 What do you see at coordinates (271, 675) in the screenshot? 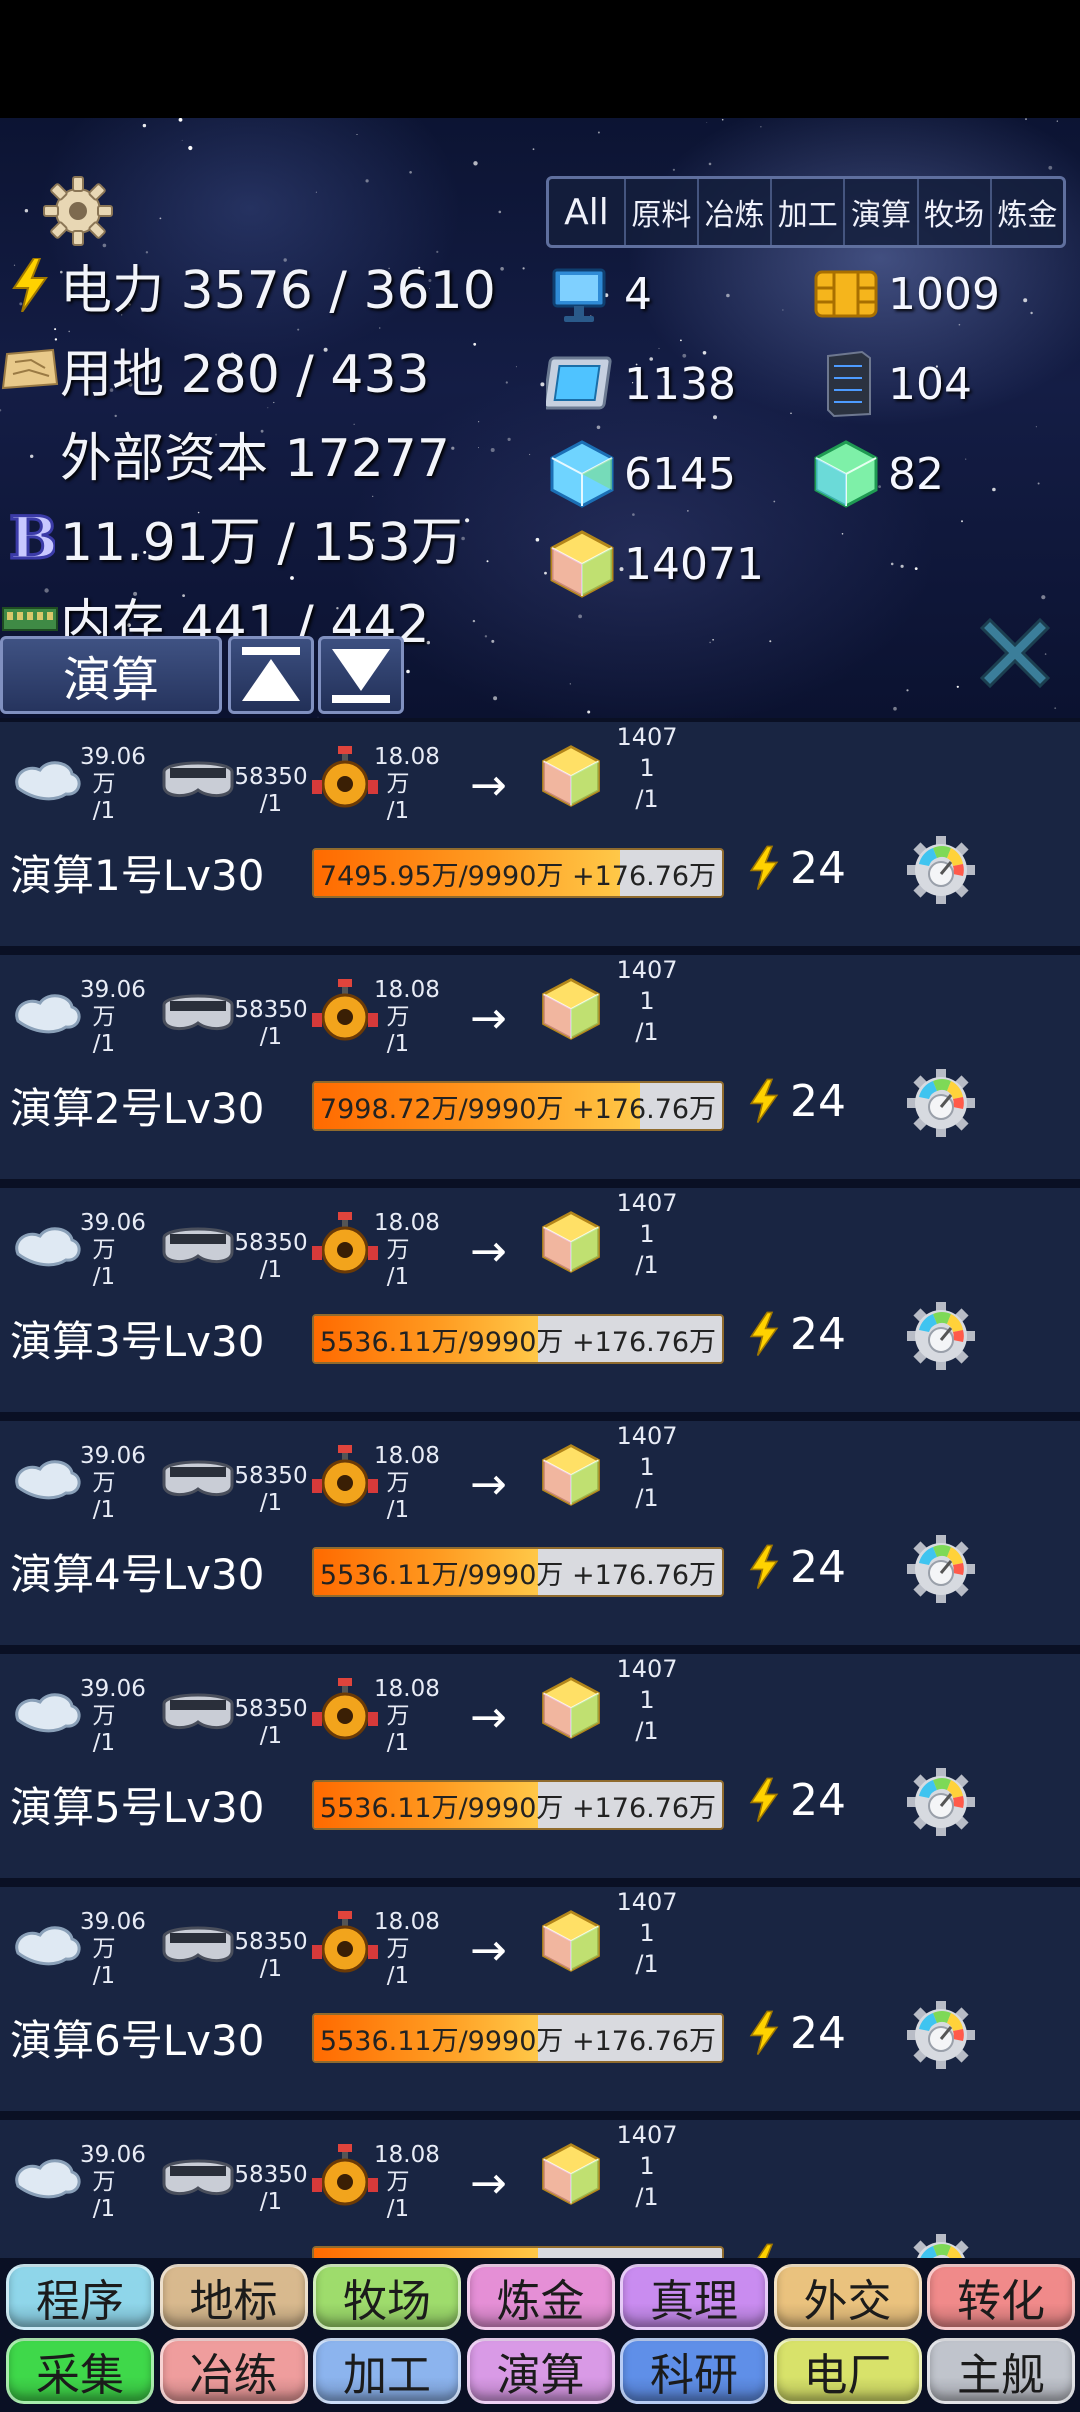
I see `scroll-top-button` at bounding box center [271, 675].